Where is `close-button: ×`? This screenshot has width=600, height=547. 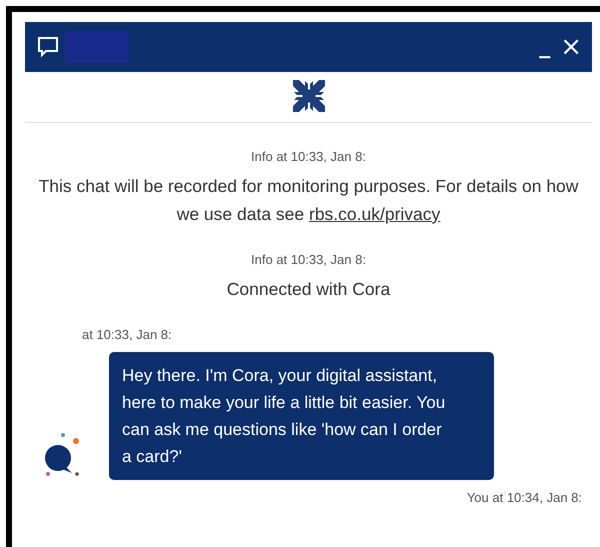
close-button: × is located at coordinates (571, 47).